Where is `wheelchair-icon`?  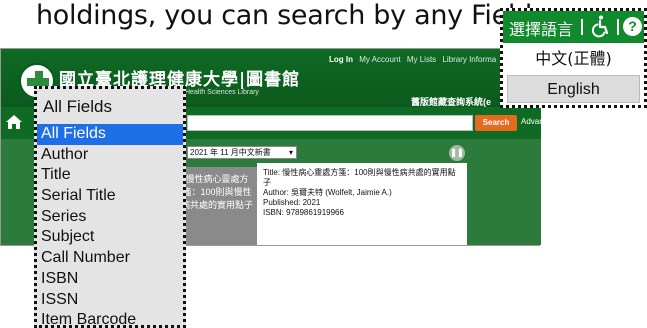 wheelchair-icon is located at coordinates (601, 26).